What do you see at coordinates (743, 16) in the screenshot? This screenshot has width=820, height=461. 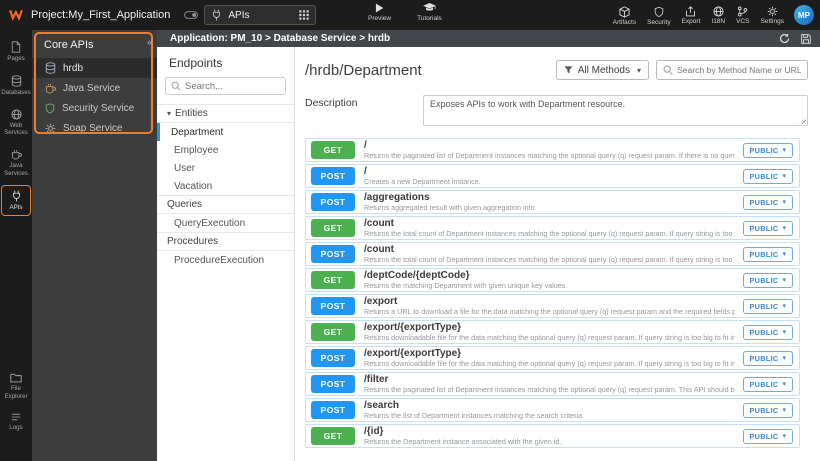 I see `vcs-button: VCS` at bounding box center [743, 16].